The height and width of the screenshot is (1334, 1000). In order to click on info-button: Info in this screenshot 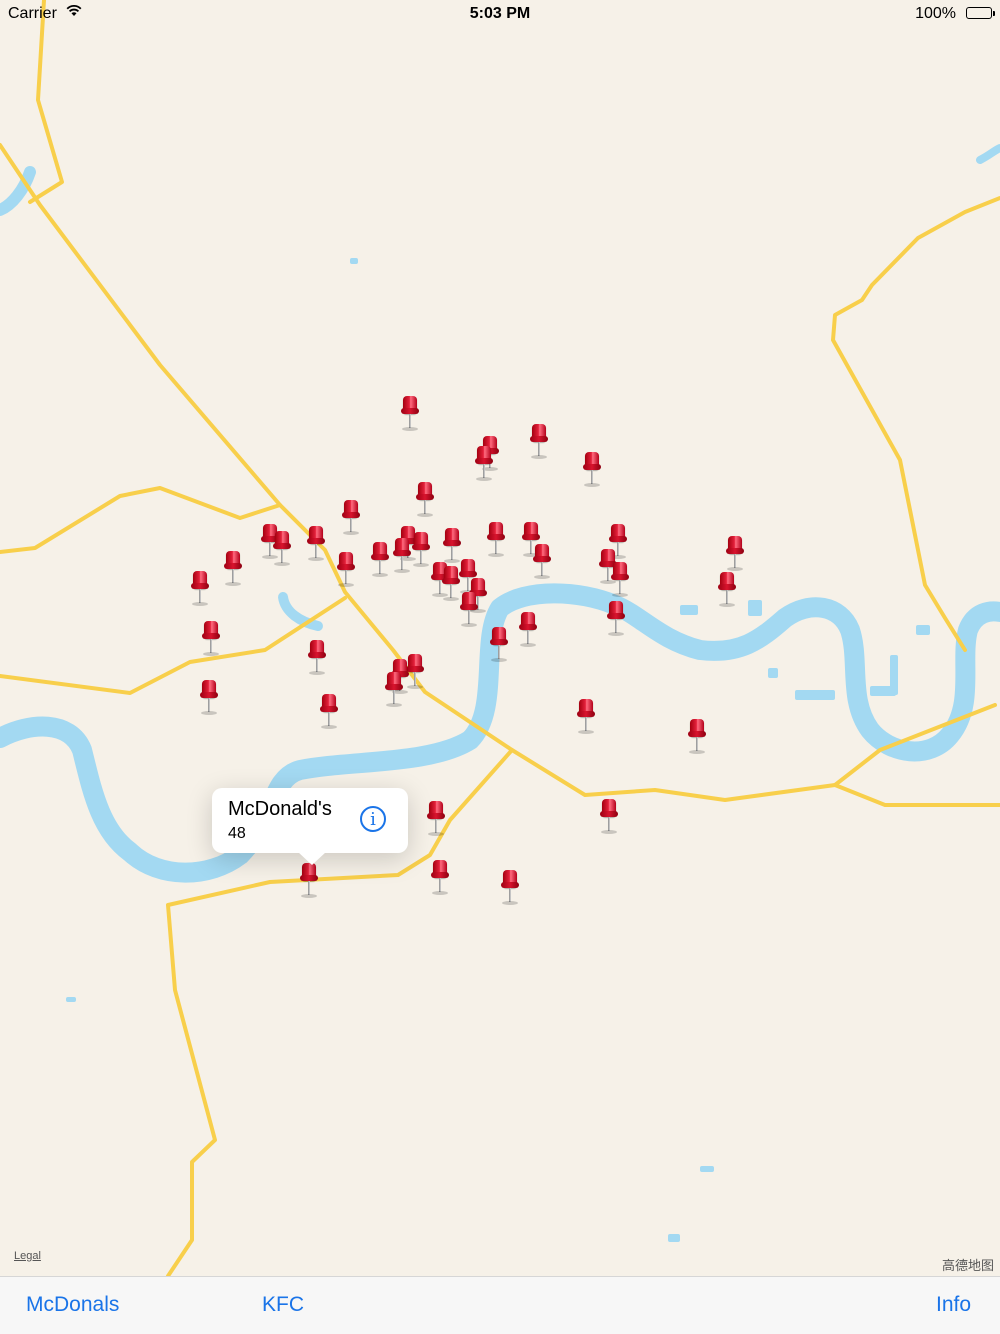, I will do `click(953, 1305)`.